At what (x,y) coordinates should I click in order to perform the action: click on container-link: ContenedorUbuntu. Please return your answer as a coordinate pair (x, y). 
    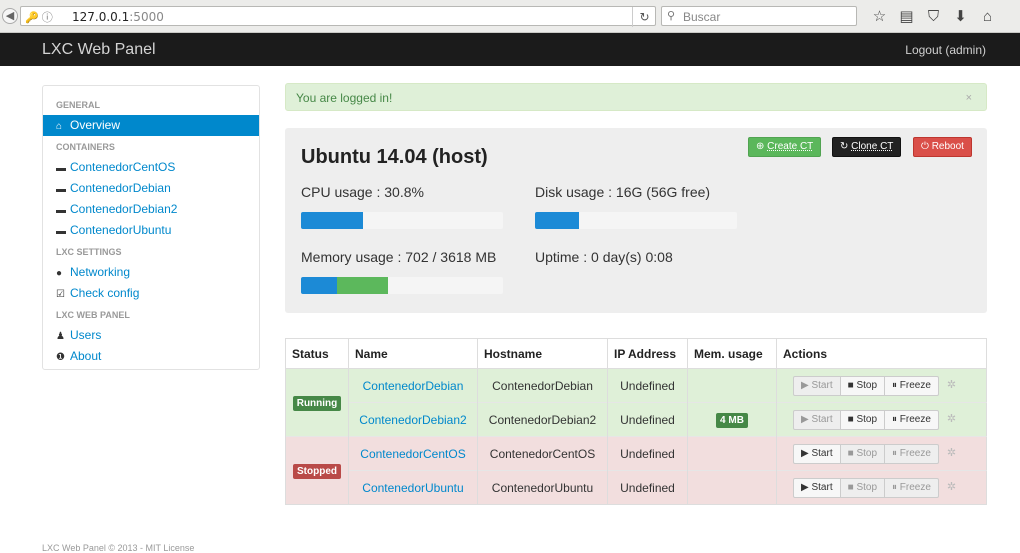
    Looking at the image, I should click on (412, 488).